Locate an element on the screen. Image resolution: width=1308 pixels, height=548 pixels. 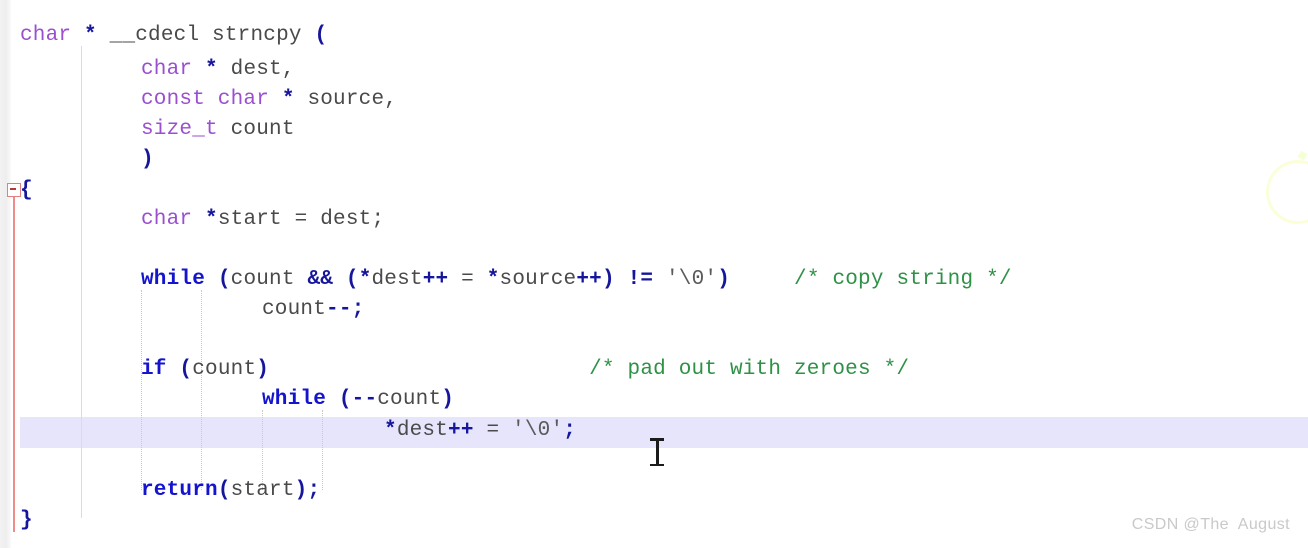
code-line-10: if (count) /* pad out with zeroes */ is located at coordinates (464, 370).